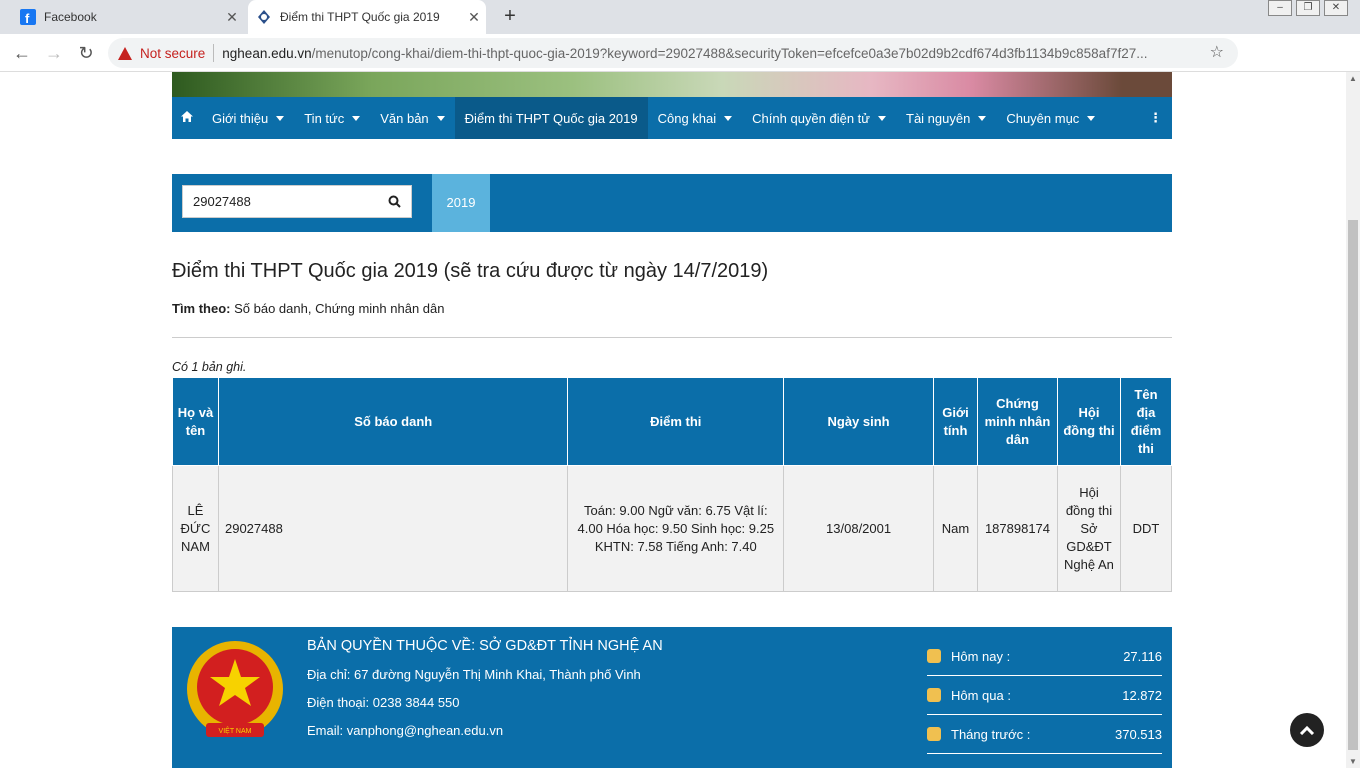  What do you see at coordinates (461, 203) in the screenshot?
I see `year-tab: 2019` at bounding box center [461, 203].